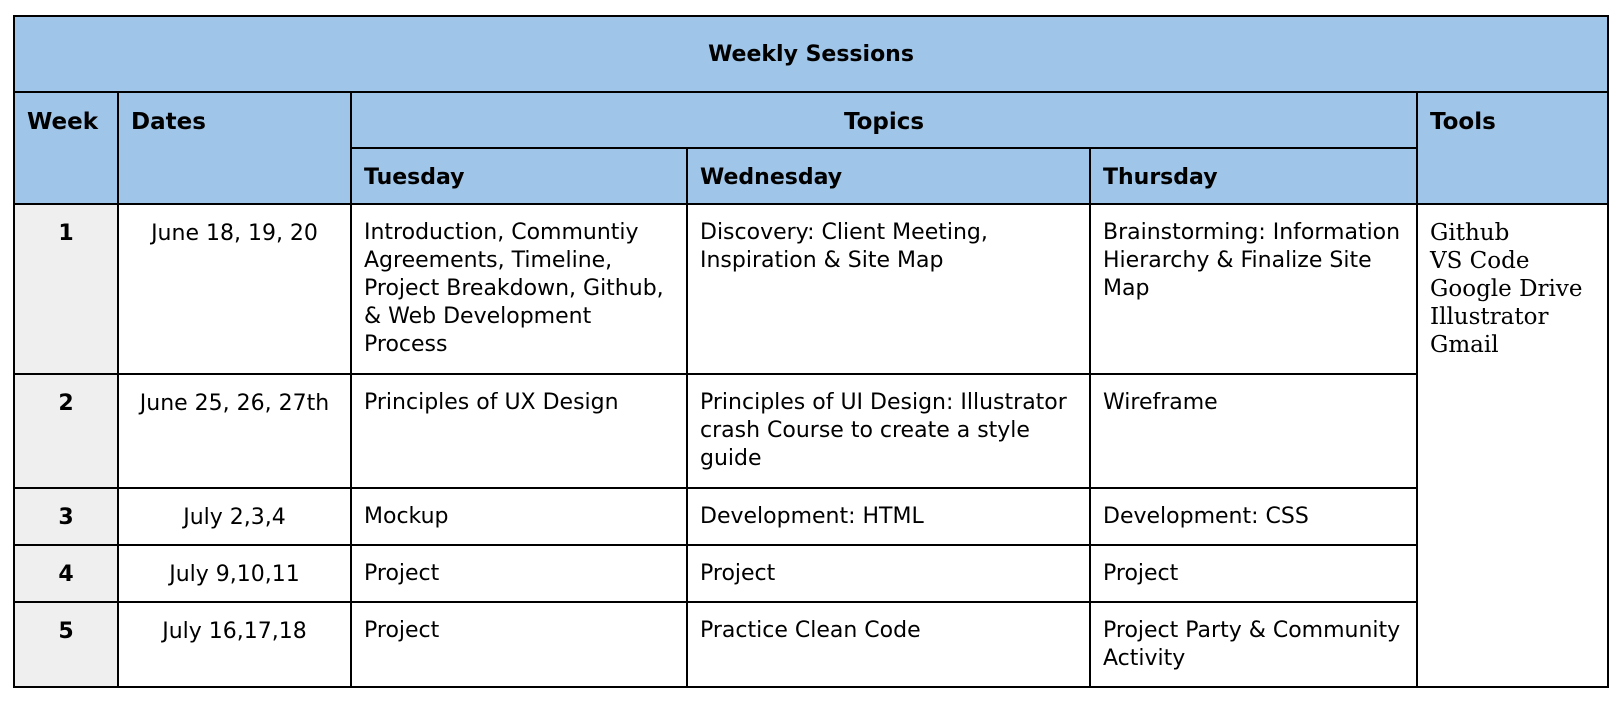 This screenshot has height=706, width=1618. What do you see at coordinates (234, 431) in the screenshot?
I see `week-dates: June 25, 26, 27th` at bounding box center [234, 431].